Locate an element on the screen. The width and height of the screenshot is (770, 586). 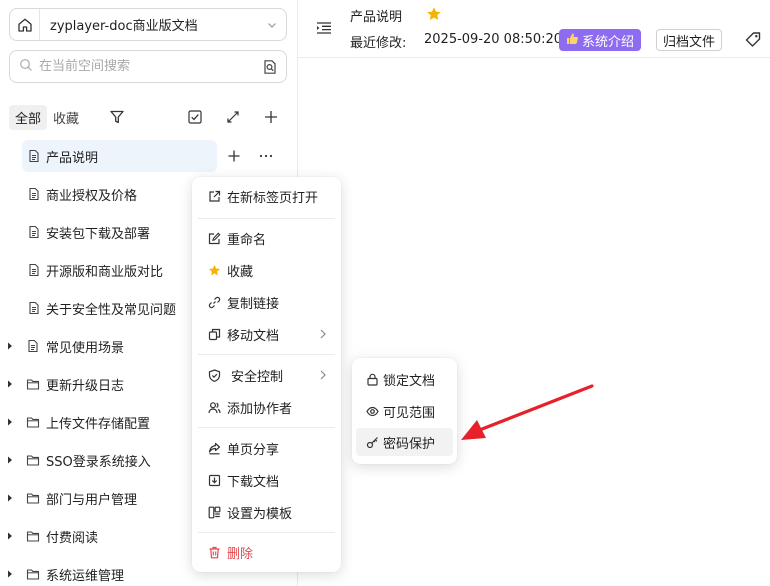
submenu-item-lock-doc: 锁定文档 is located at coordinates (404, 379).